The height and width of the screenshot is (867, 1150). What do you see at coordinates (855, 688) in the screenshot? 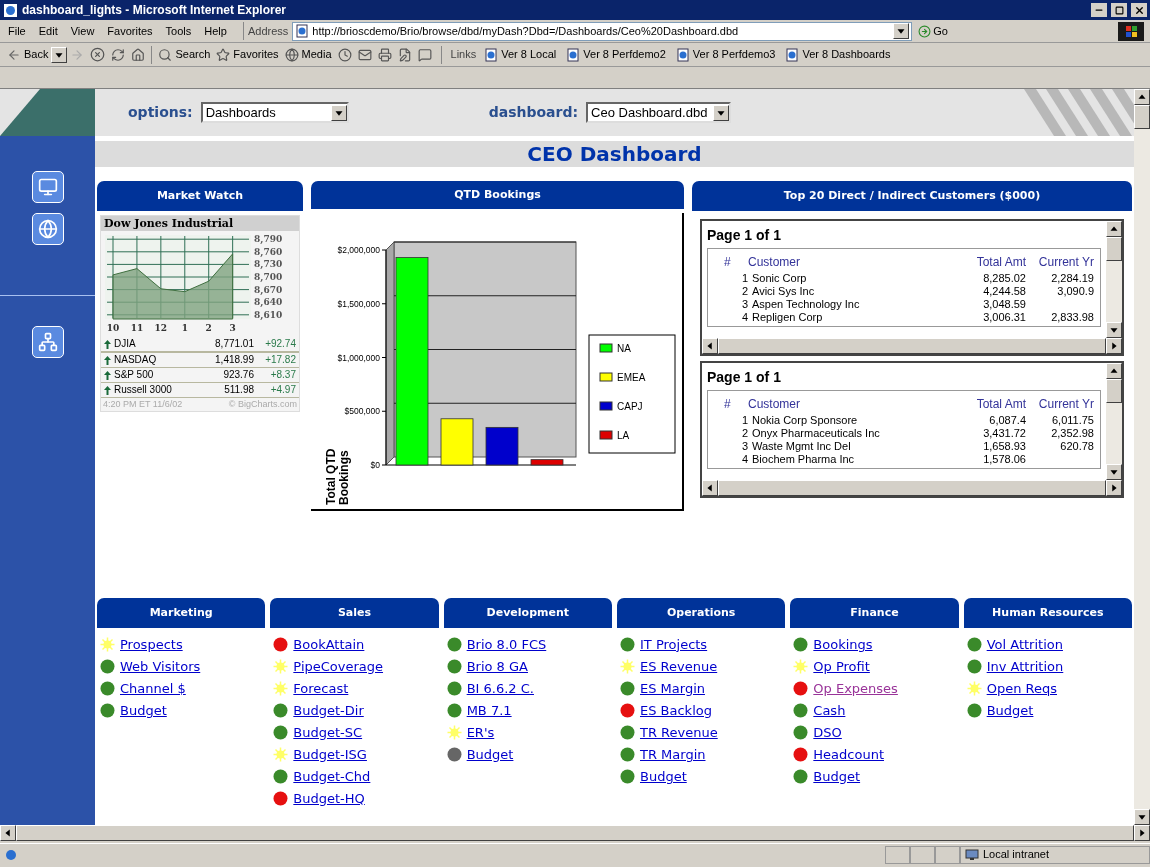
I see `dashboard-link: Op Expenses` at bounding box center [855, 688].